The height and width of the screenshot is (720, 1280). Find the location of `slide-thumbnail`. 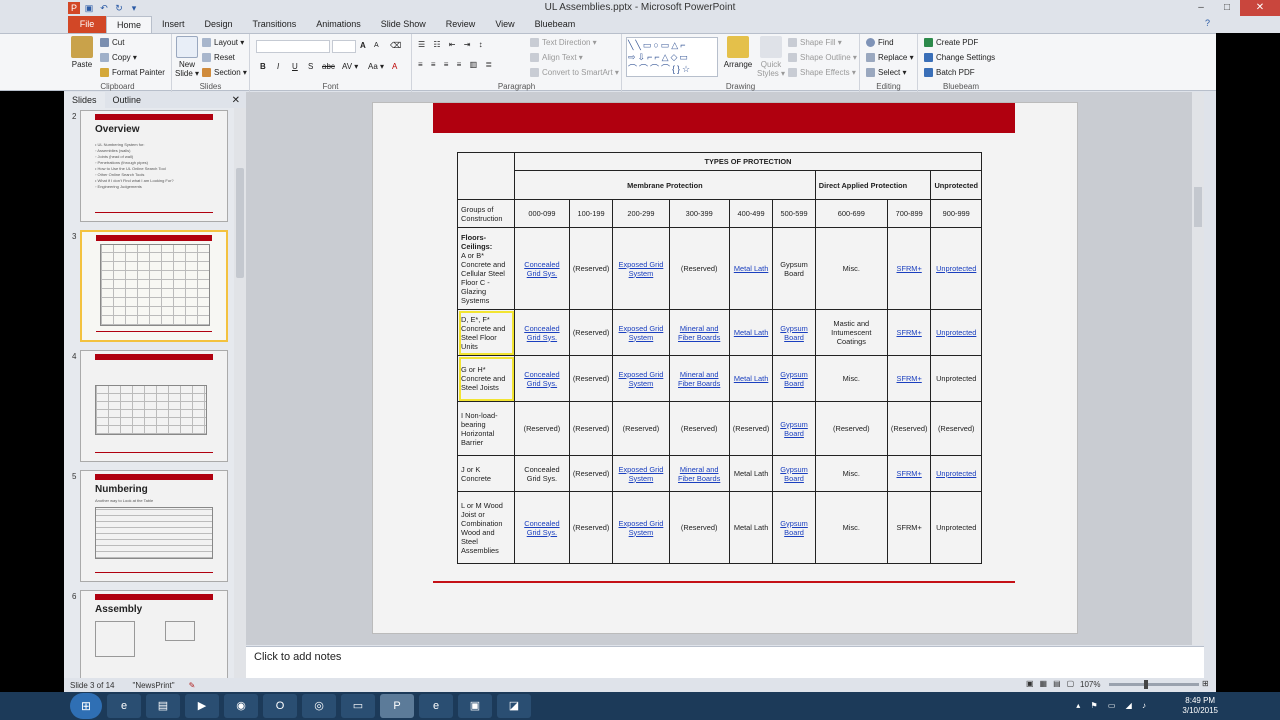

slide-thumbnail is located at coordinates (154, 406).